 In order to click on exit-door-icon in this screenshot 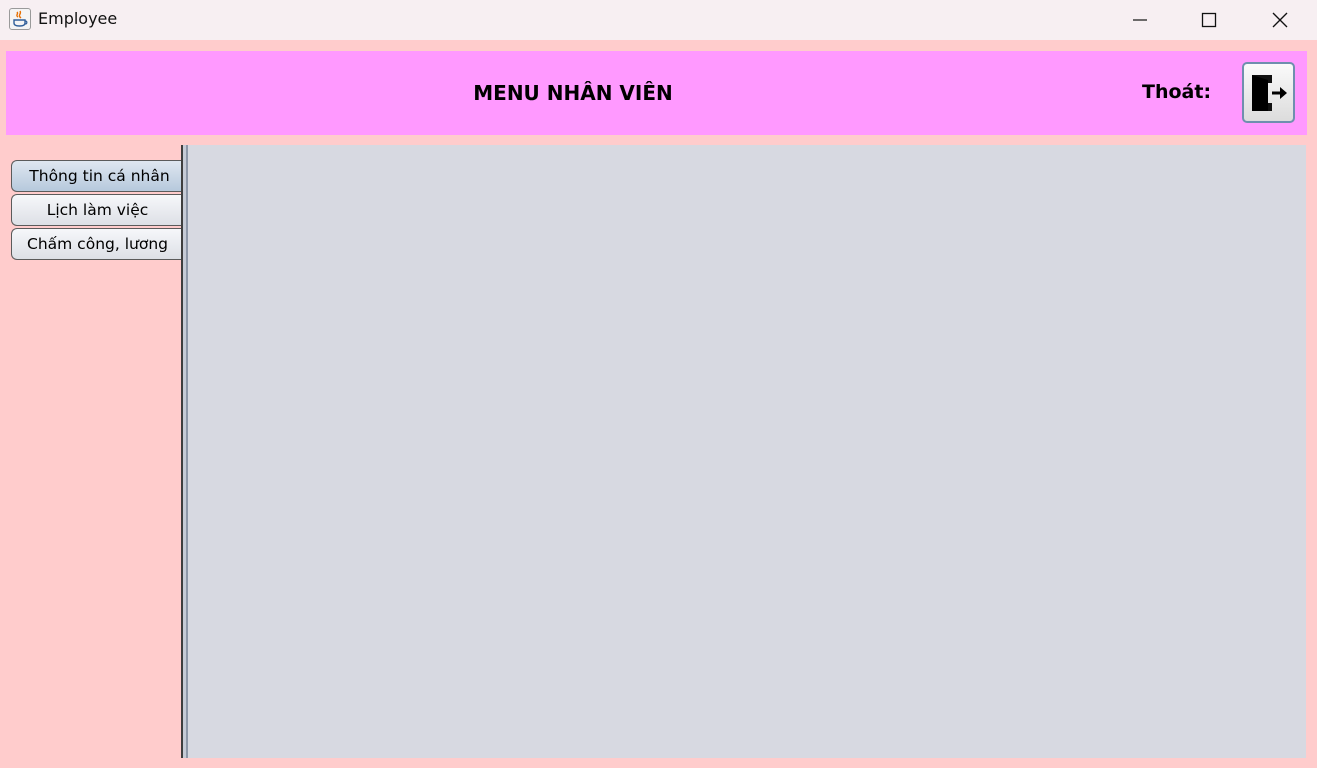, I will do `click(1269, 92)`.